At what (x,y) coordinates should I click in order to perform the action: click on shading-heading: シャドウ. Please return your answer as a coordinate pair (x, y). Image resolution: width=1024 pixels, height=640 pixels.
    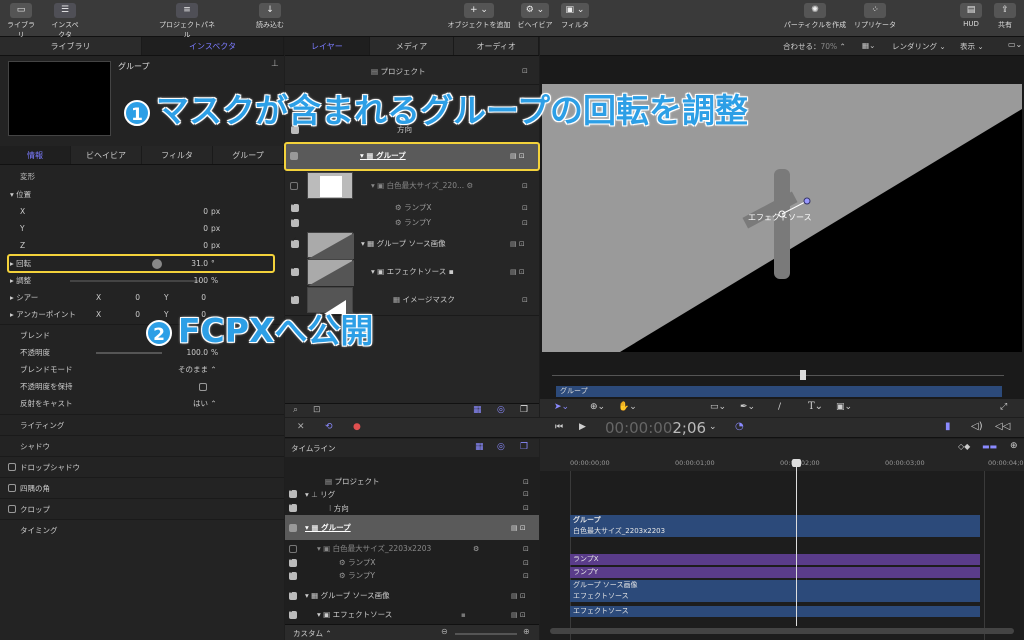
    Looking at the image, I should click on (35, 446).